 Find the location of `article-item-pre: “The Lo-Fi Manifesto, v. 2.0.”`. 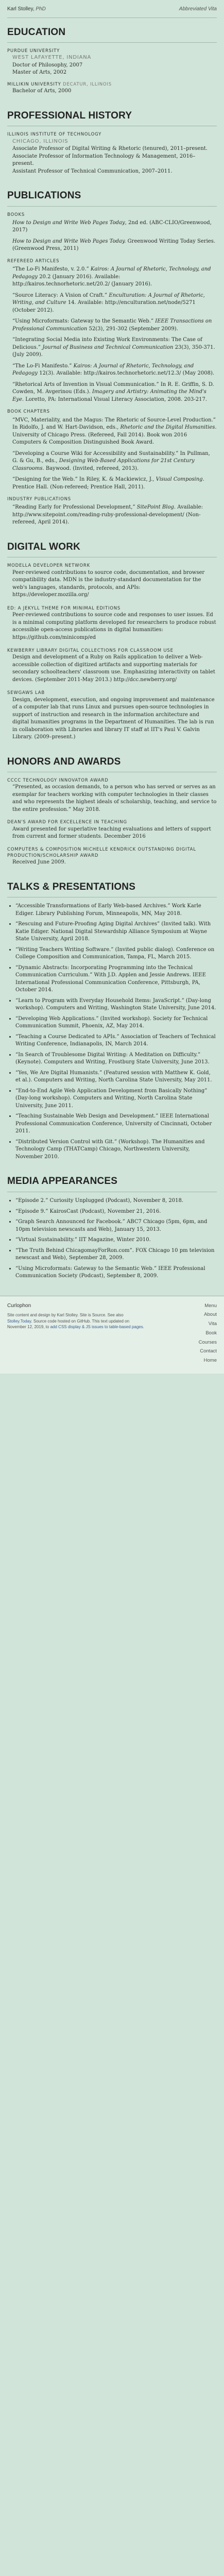

article-item-pre: “The Lo-Fi Manifesto, v. 2.0.” is located at coordinates (51, 269).